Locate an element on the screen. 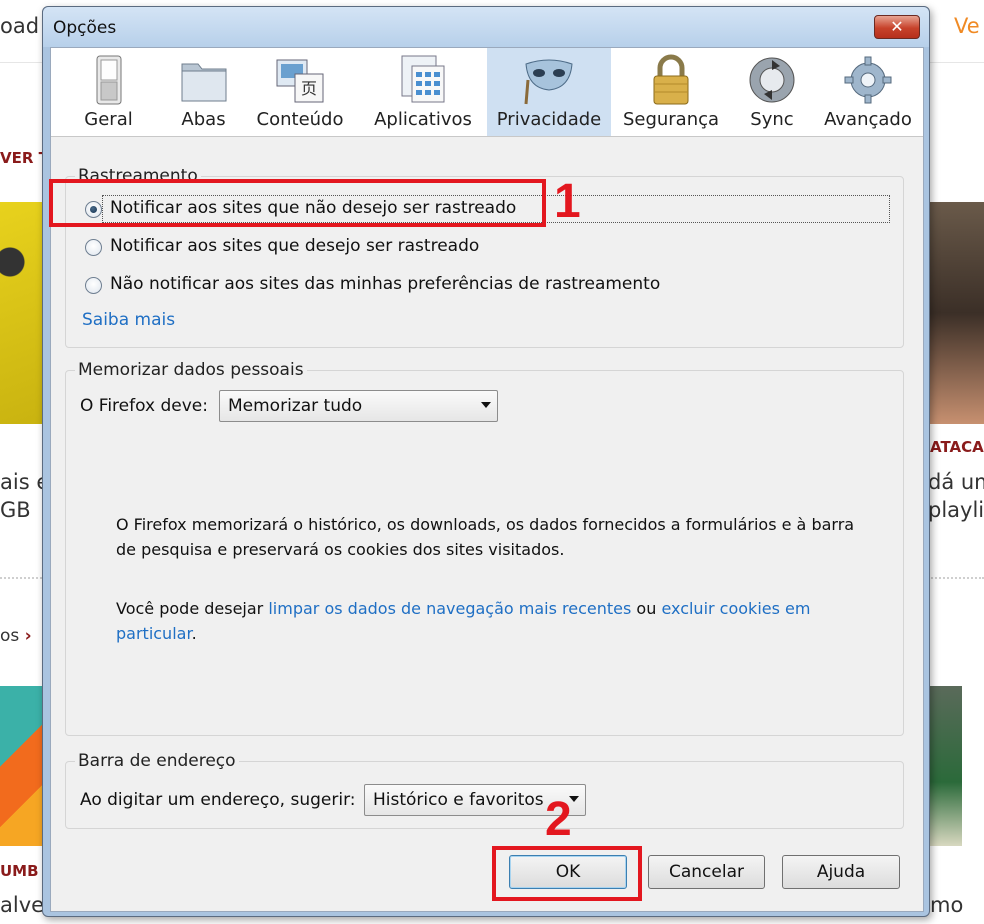 This screenshot has width=984, height=924. learn-more-link: Saiba mais is located at coordinates (128, 320).